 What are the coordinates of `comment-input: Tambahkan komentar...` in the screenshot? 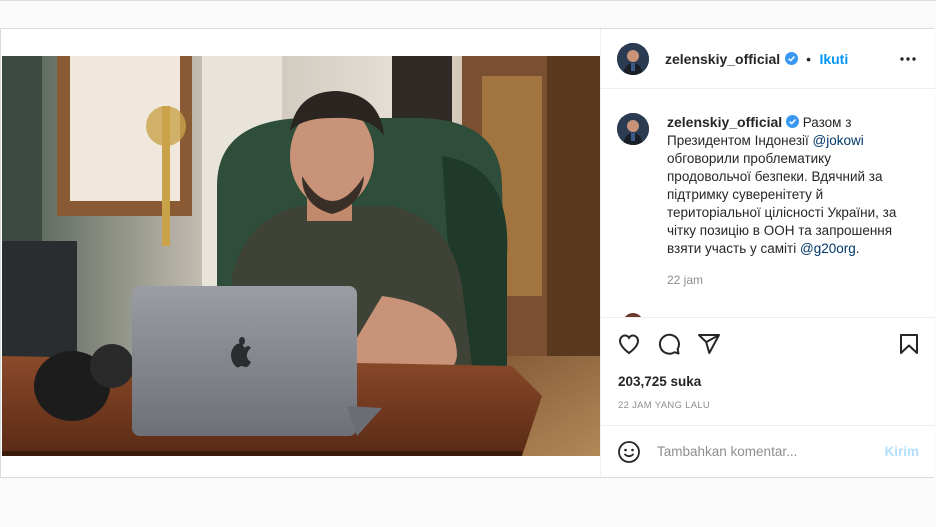 It's located at (727, 451).